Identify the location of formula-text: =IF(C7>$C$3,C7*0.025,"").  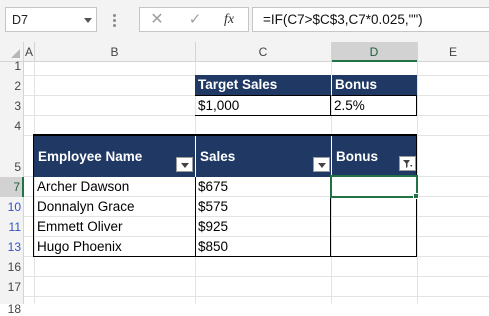
(343, 19).